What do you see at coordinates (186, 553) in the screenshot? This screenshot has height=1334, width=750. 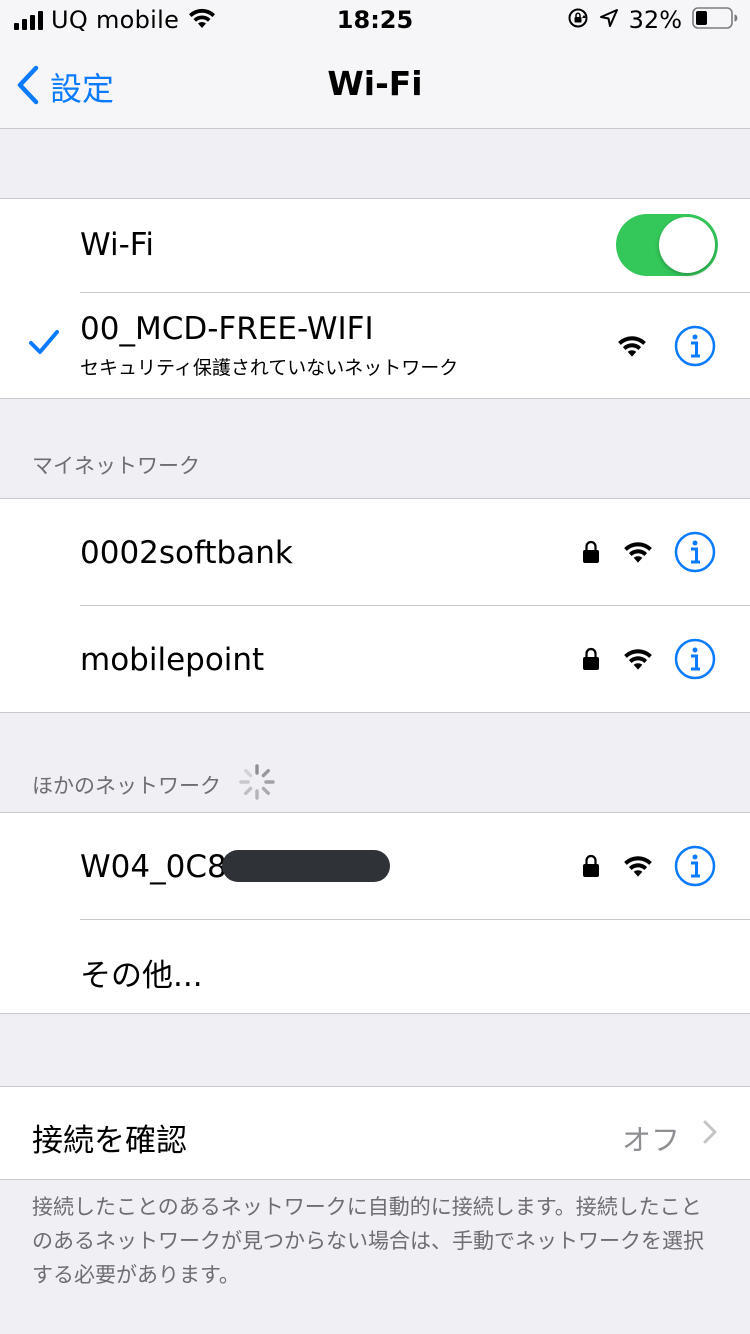 I see `network-name: 0002softbank` at bounding box center [186, 553].